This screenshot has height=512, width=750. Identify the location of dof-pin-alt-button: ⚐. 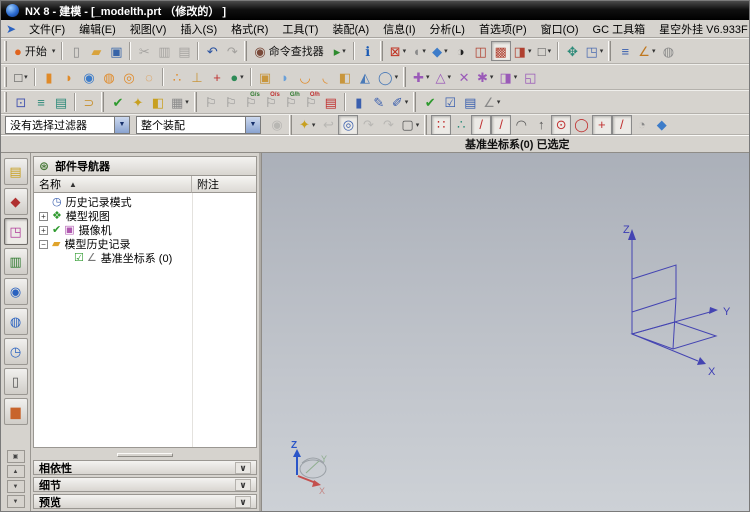
(231, 102).